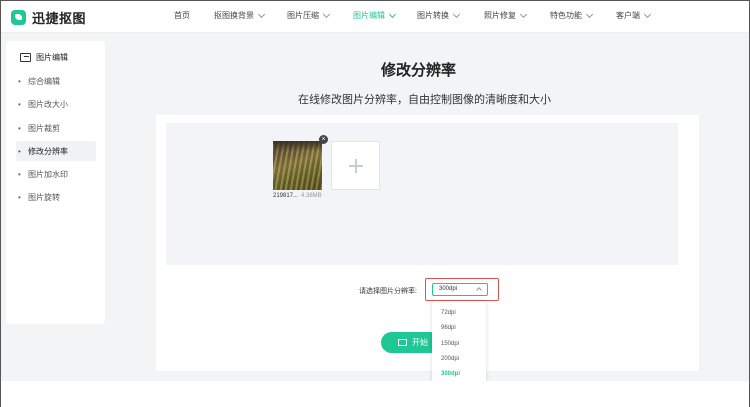  Describe the element at coordinates (369, 15) in the screenshot. I see `nav-item-label: 图片编辑` at that location.